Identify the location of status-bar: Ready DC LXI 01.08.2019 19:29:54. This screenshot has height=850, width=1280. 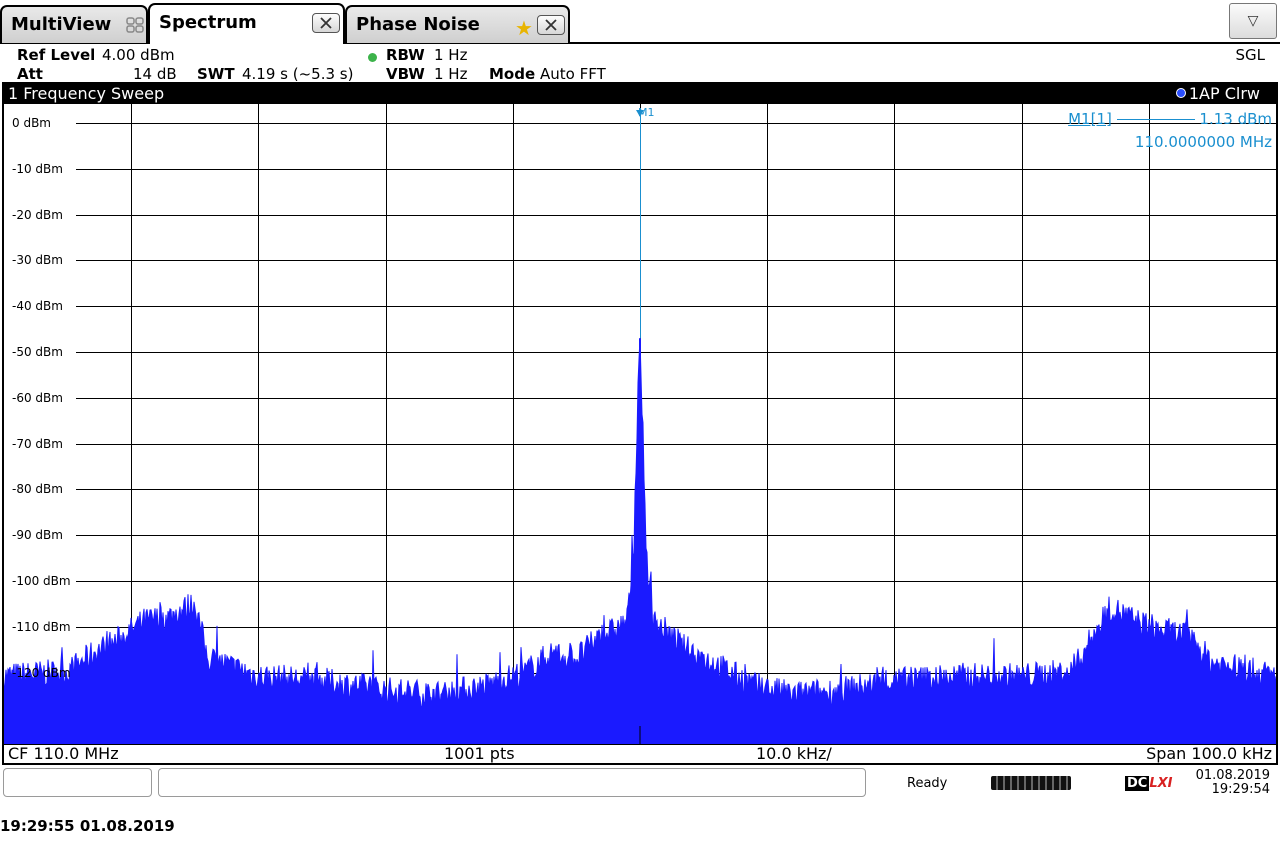
(640, 784).